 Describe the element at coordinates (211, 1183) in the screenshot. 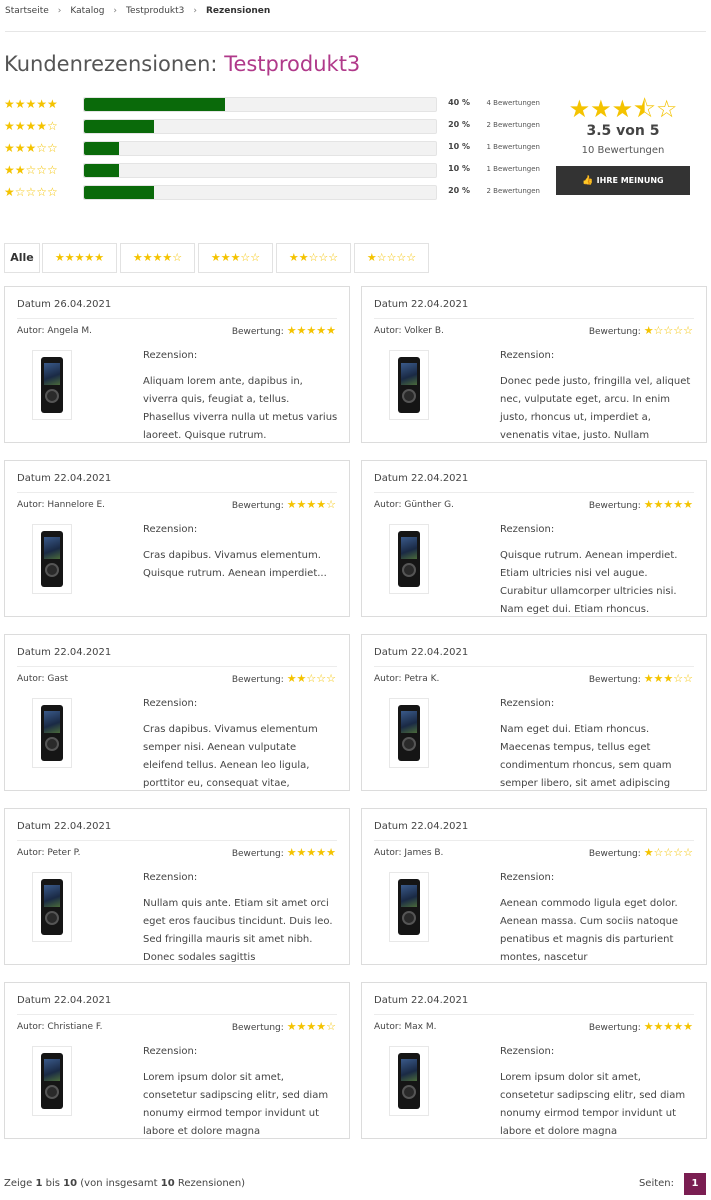

I see `pagination-text: Rezensionen)` at that location.